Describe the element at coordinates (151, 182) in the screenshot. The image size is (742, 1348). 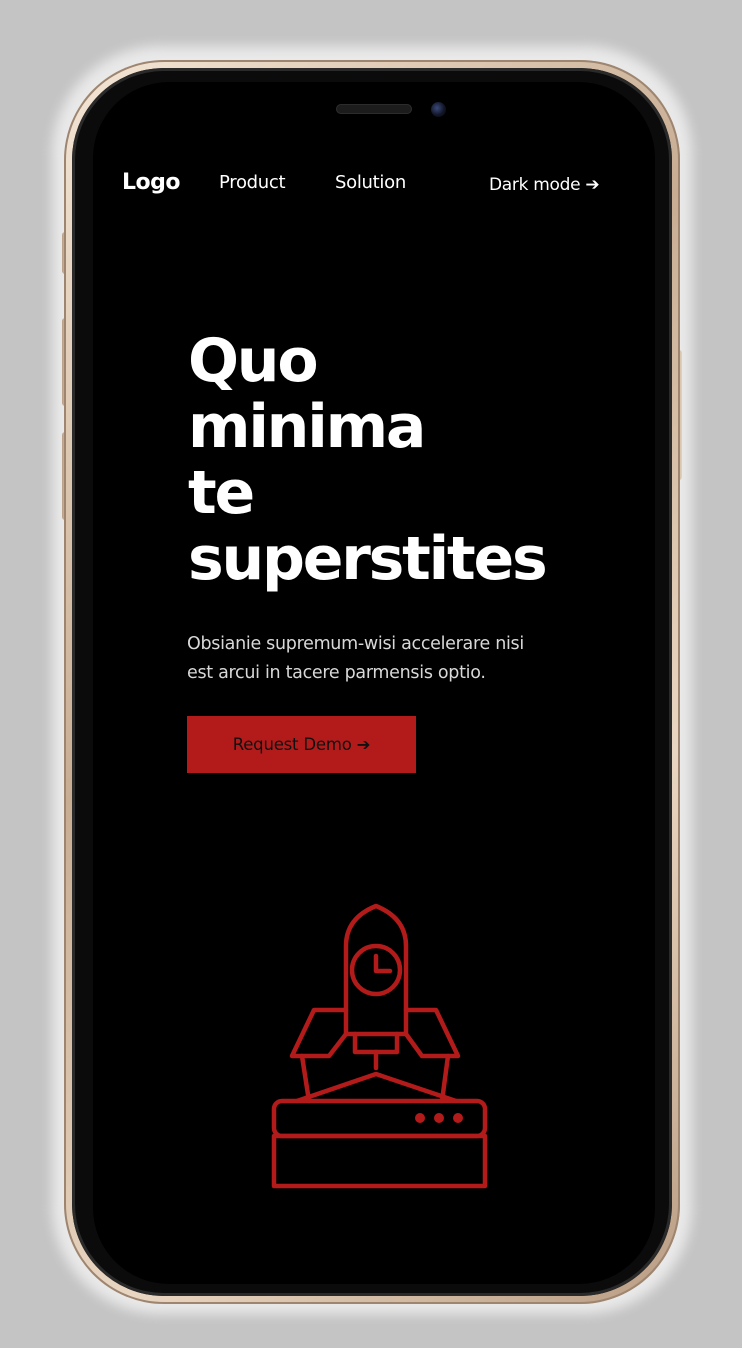
I see `logo: Logo` at that location.